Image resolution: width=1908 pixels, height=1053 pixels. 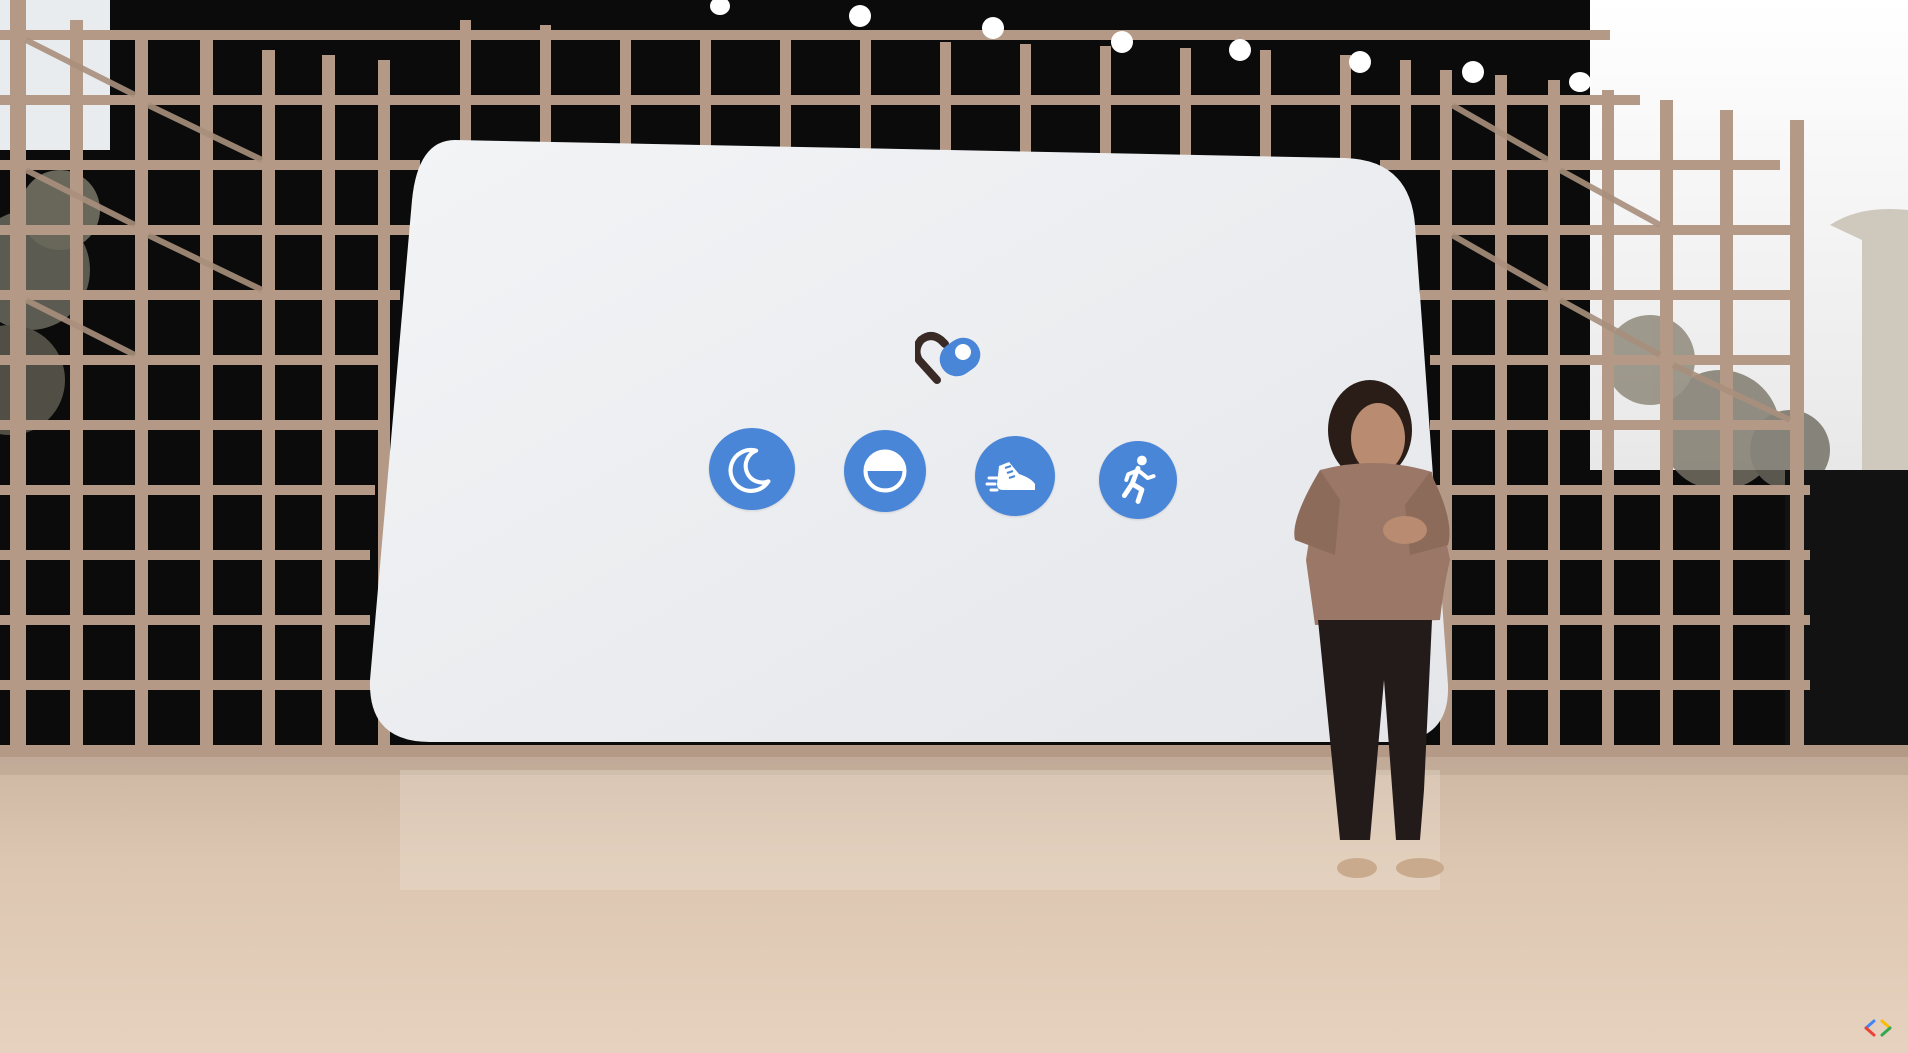 I want to click on google-io-logo-icon, so click(x=1878, y=1028).